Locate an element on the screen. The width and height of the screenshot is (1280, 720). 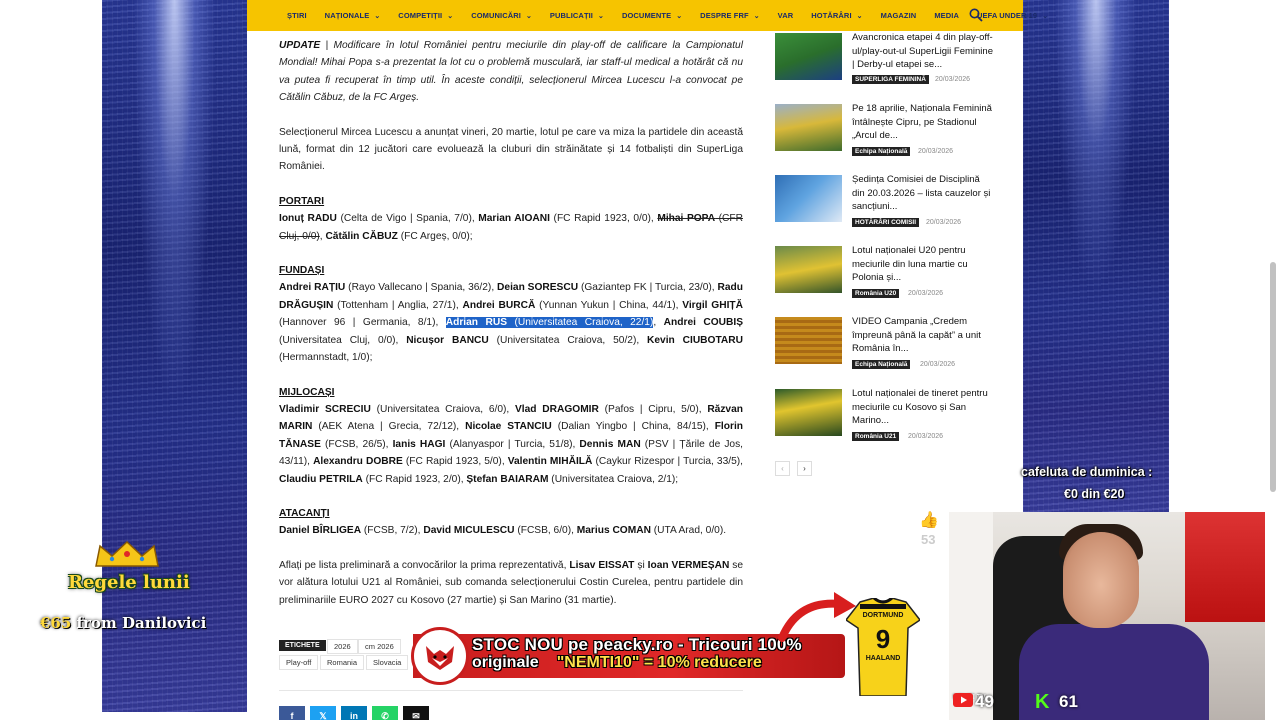
facebook-share-icon: f is located at coordinates (292, 713).